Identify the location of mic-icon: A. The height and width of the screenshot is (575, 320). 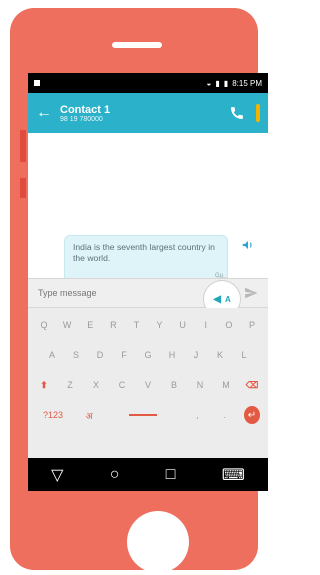
(227, 299).